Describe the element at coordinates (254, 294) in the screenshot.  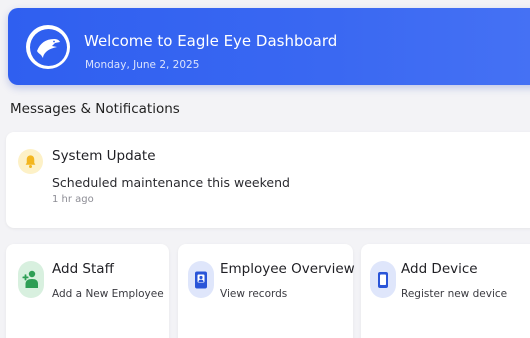
I see `employee-overview-subtitle: View records` at that location.